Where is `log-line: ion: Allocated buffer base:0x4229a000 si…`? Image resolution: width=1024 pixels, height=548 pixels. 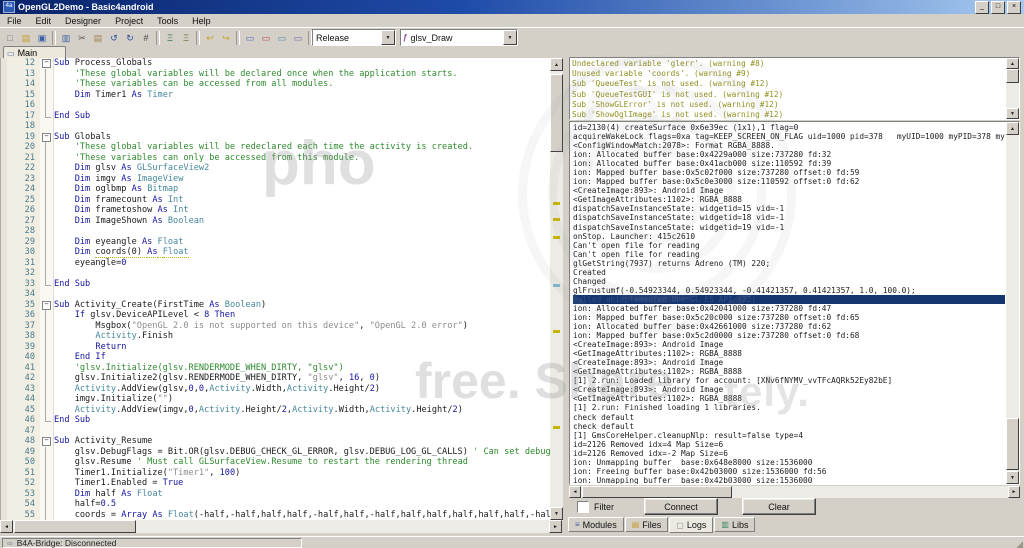 log-line: ion: Allocated buffer base:0x4229a000 si… is located at coordinates (789, 154).